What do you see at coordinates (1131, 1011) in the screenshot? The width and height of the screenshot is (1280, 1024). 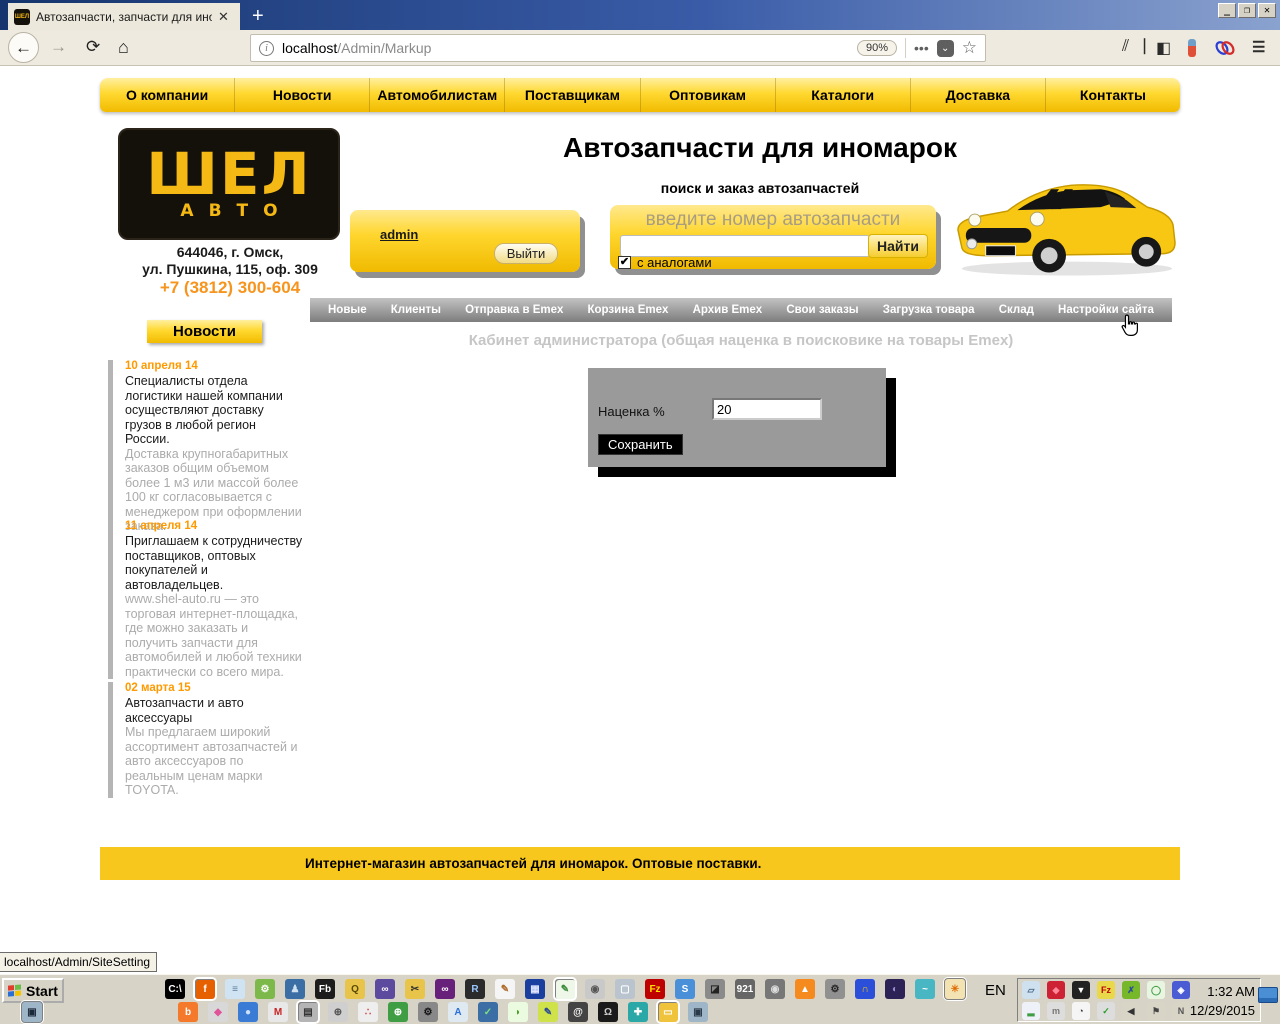 I see `volume-icon: ◀` at bounding box center [1131, 1011].